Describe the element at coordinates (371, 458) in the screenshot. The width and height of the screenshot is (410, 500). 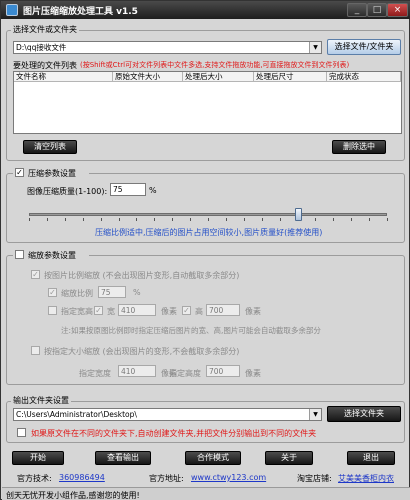
I see `exit-button: 退出` at that location.